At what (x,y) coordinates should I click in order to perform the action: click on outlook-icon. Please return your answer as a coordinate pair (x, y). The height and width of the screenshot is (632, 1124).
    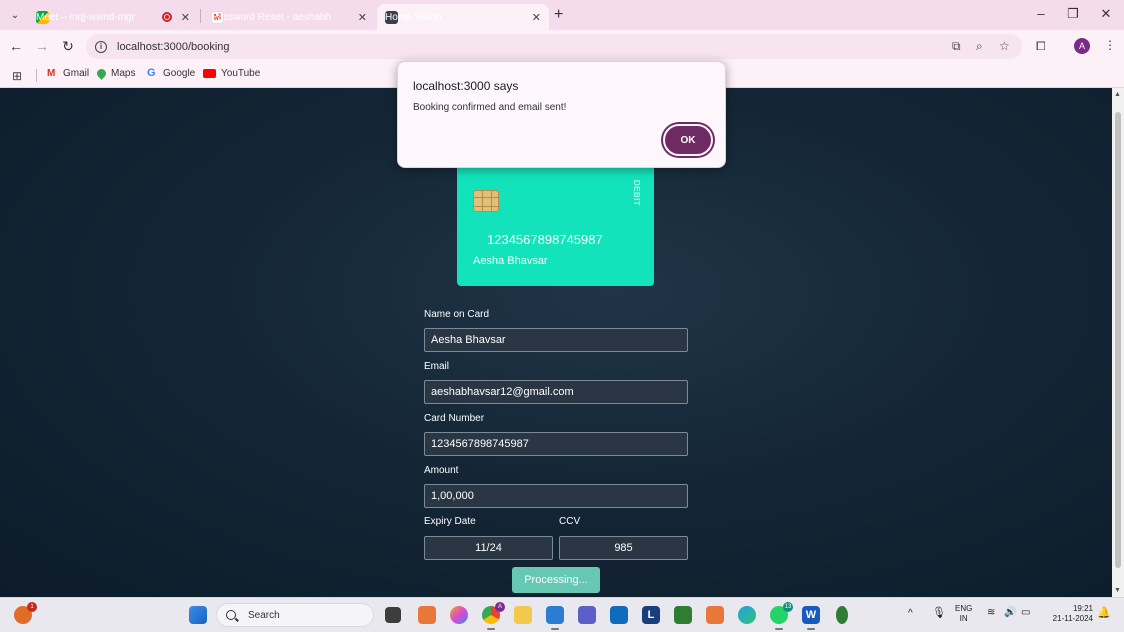
    Looking at the image, I should click on (619, 615).